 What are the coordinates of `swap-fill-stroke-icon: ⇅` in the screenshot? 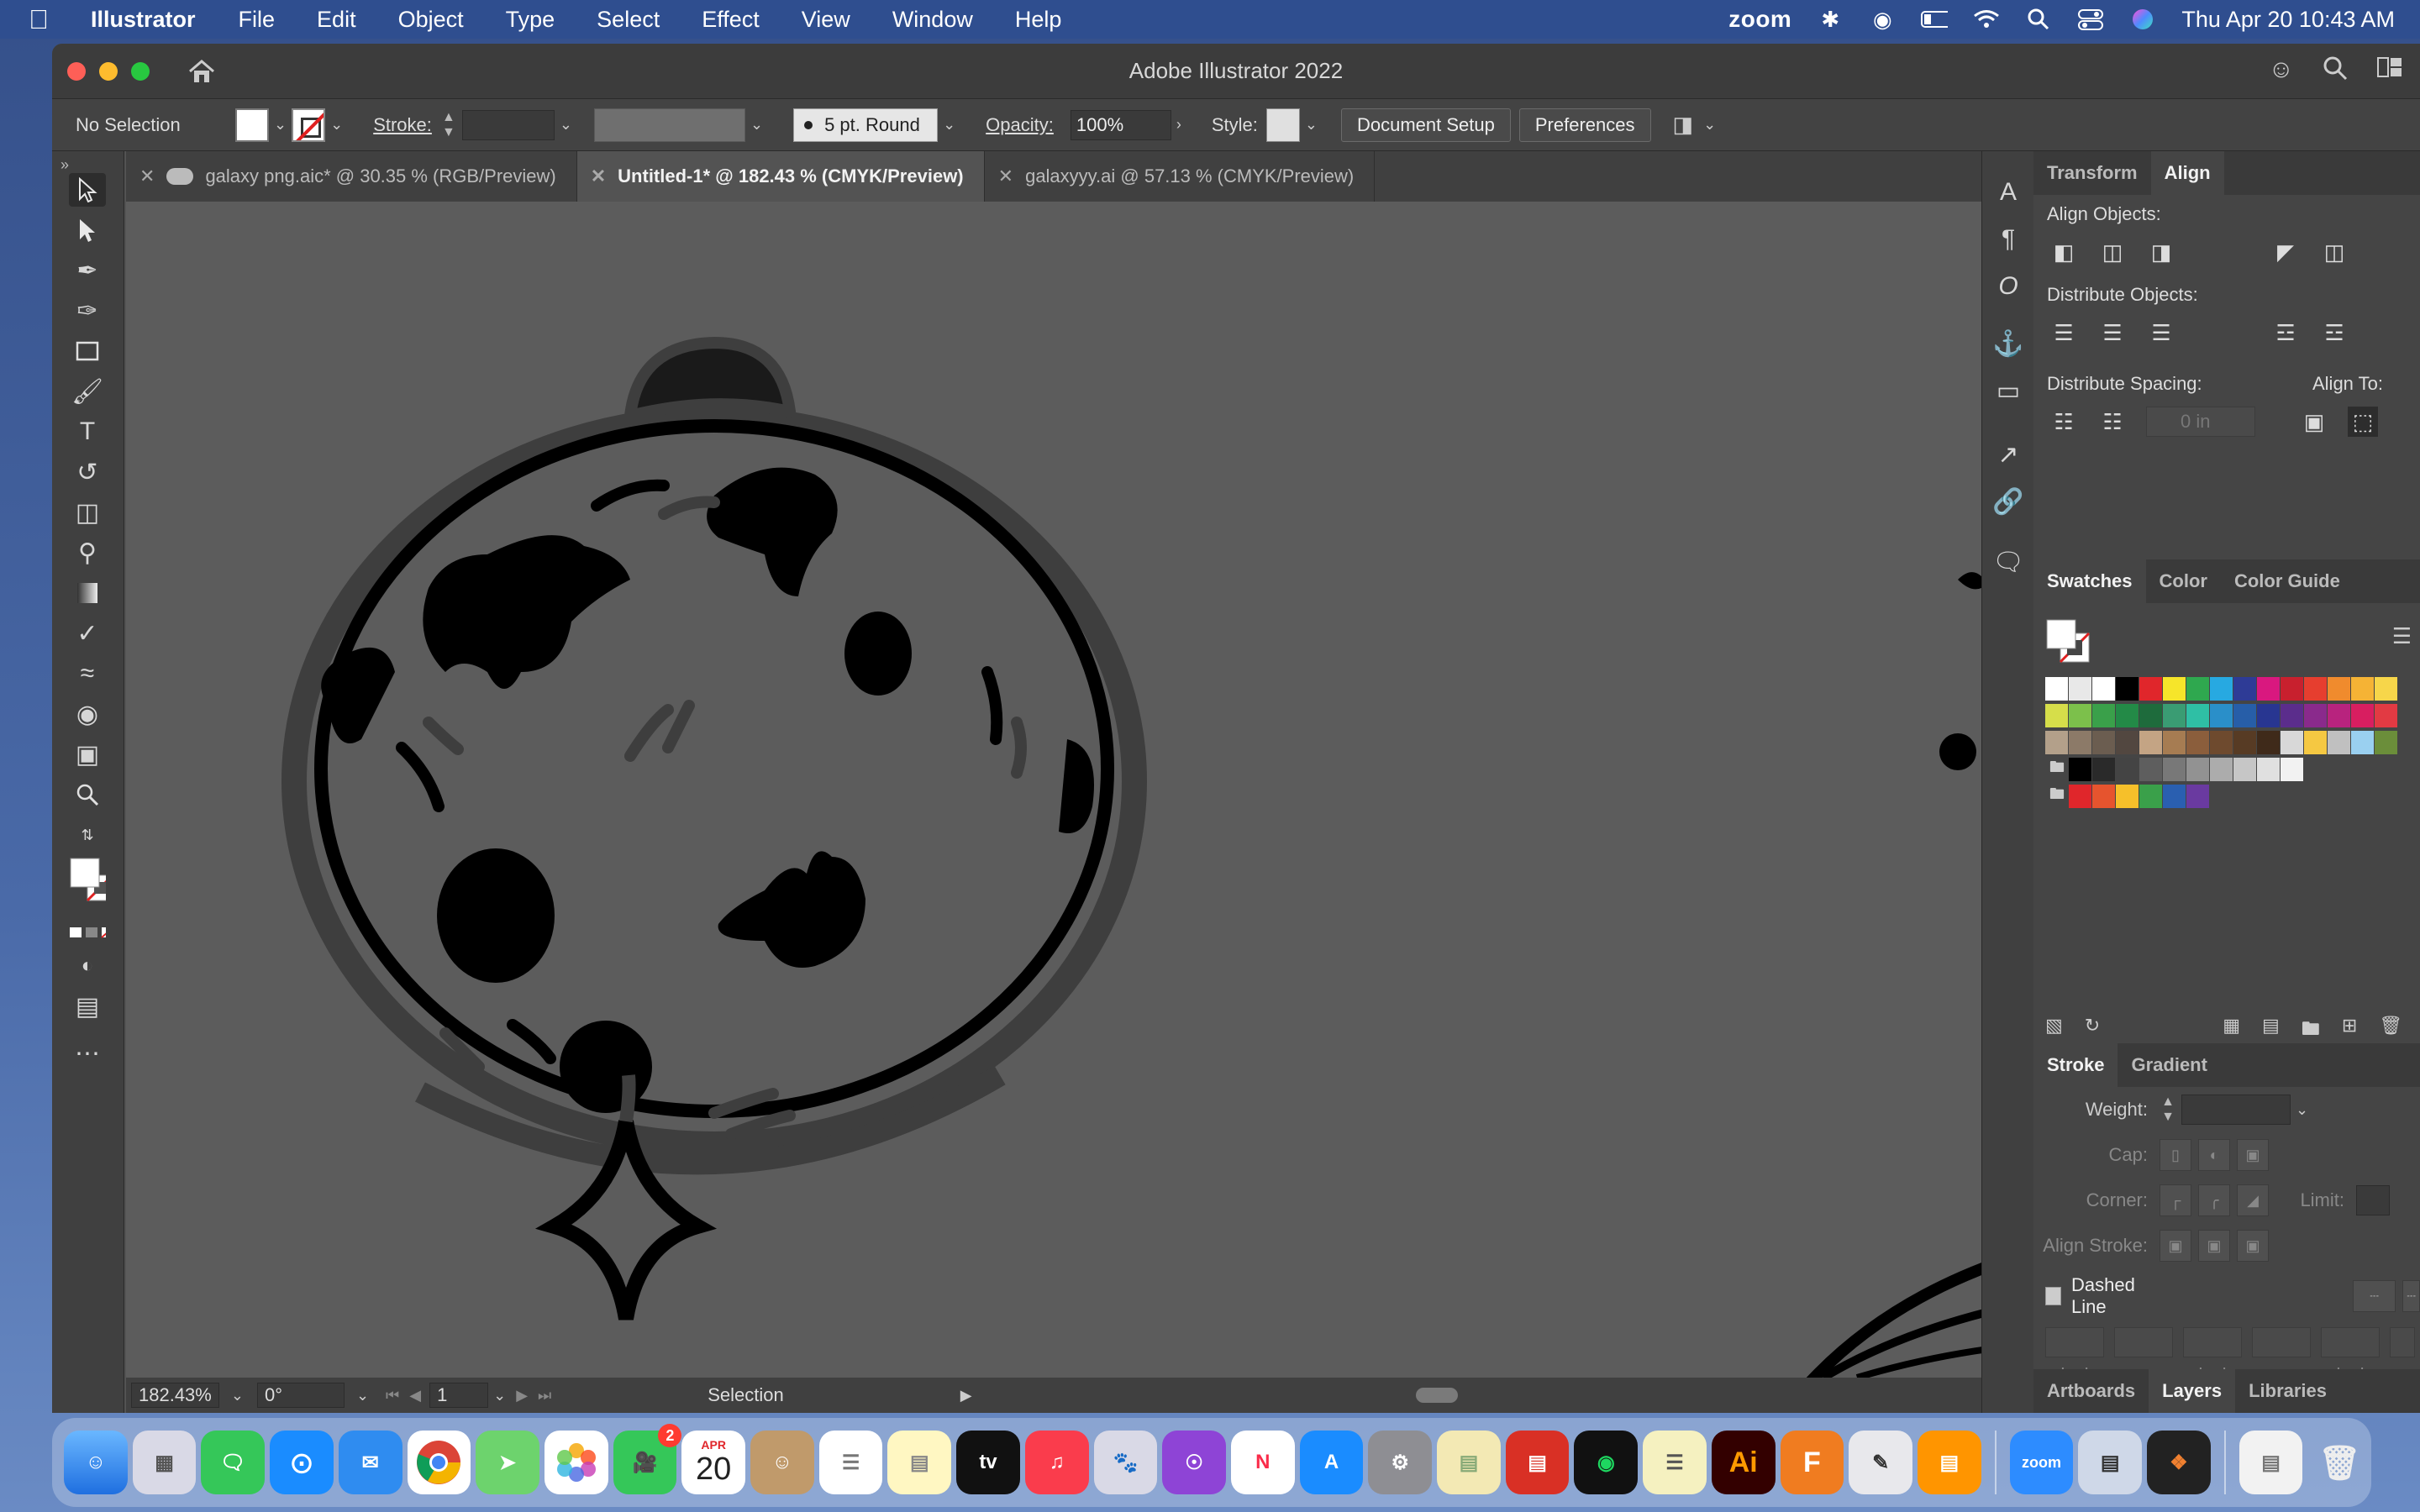 It's located at (87, 835).